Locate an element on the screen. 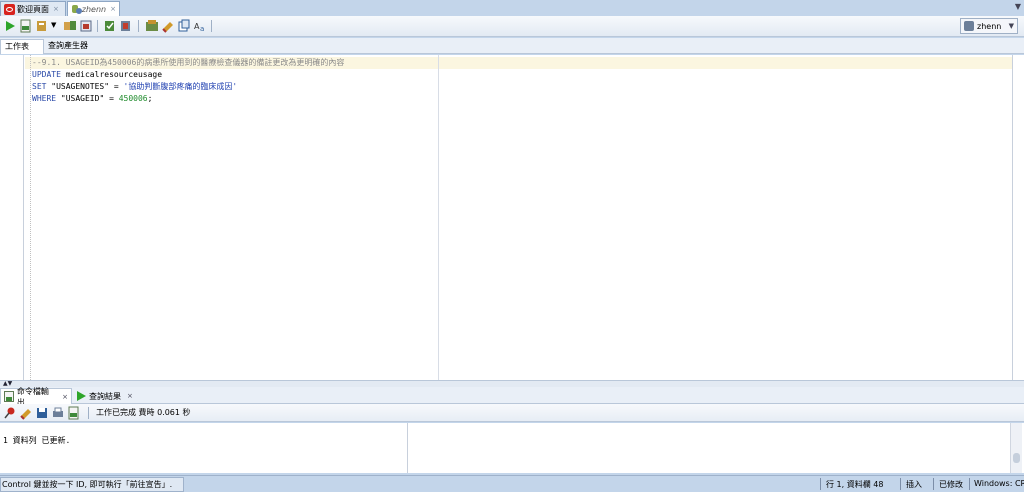 This screenshot has width=1024, height=492. code-token: SET is located at coordinates (39, 86).